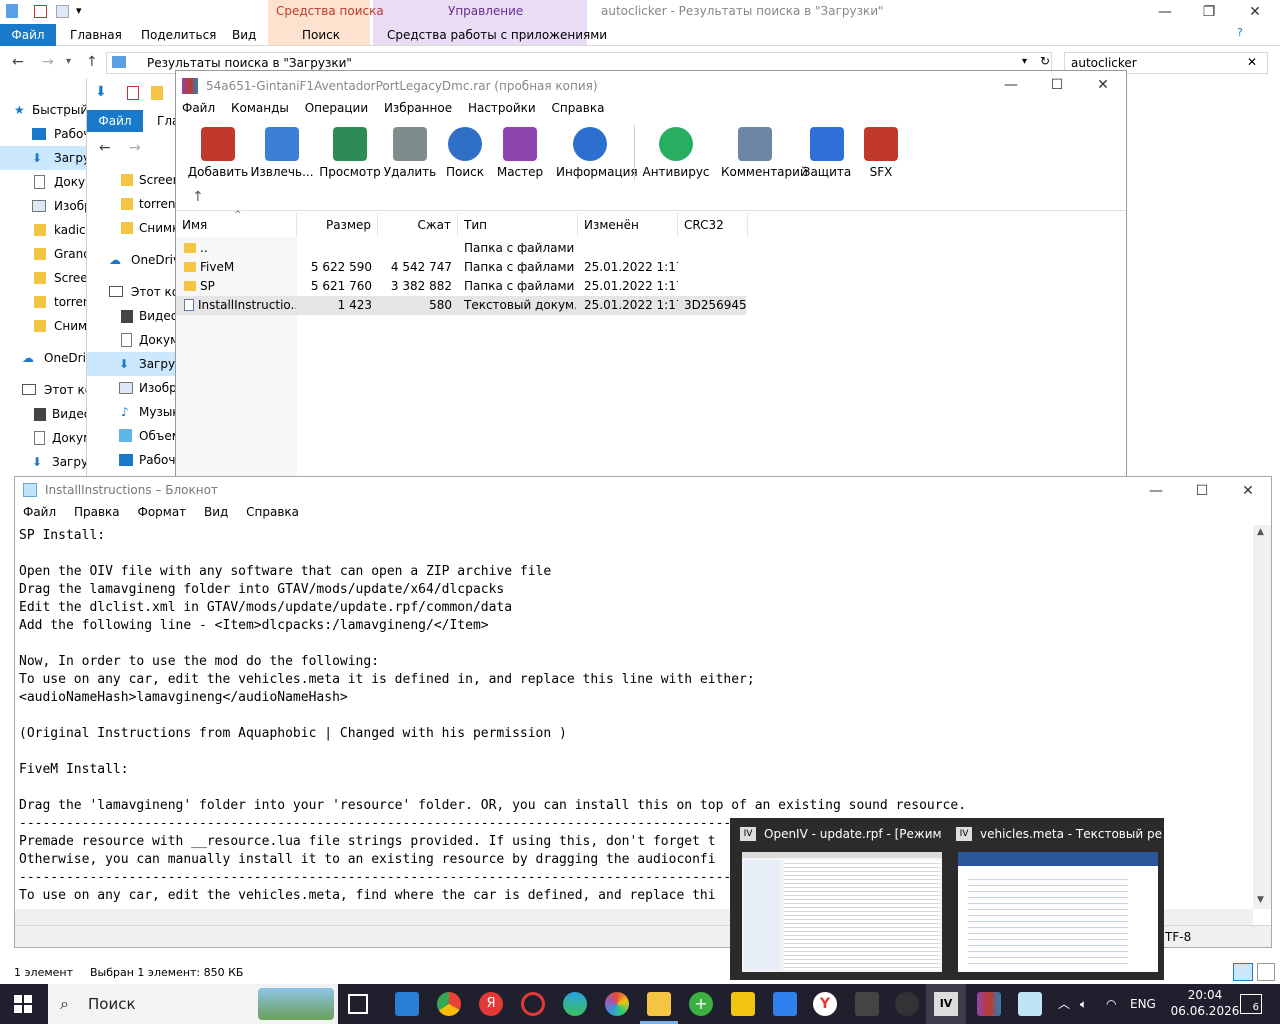 The height and width of the screenshot is (1024, 1280). I want to click on up-folder-icon: ↑, so click(198, 197).